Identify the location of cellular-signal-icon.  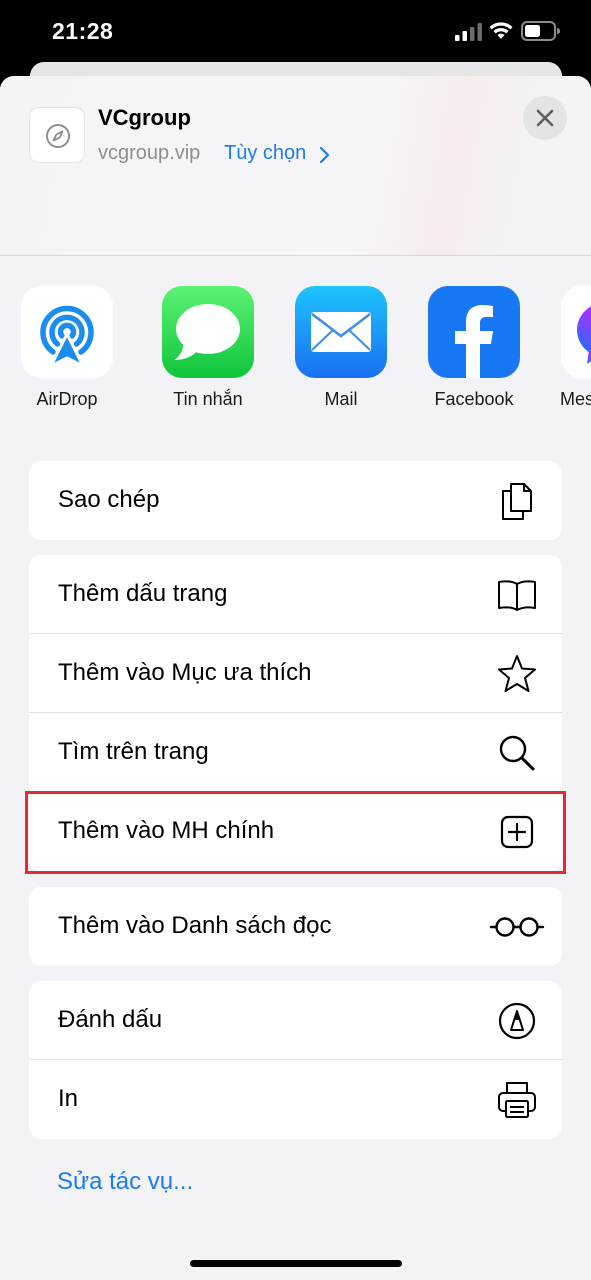
(468, 32).